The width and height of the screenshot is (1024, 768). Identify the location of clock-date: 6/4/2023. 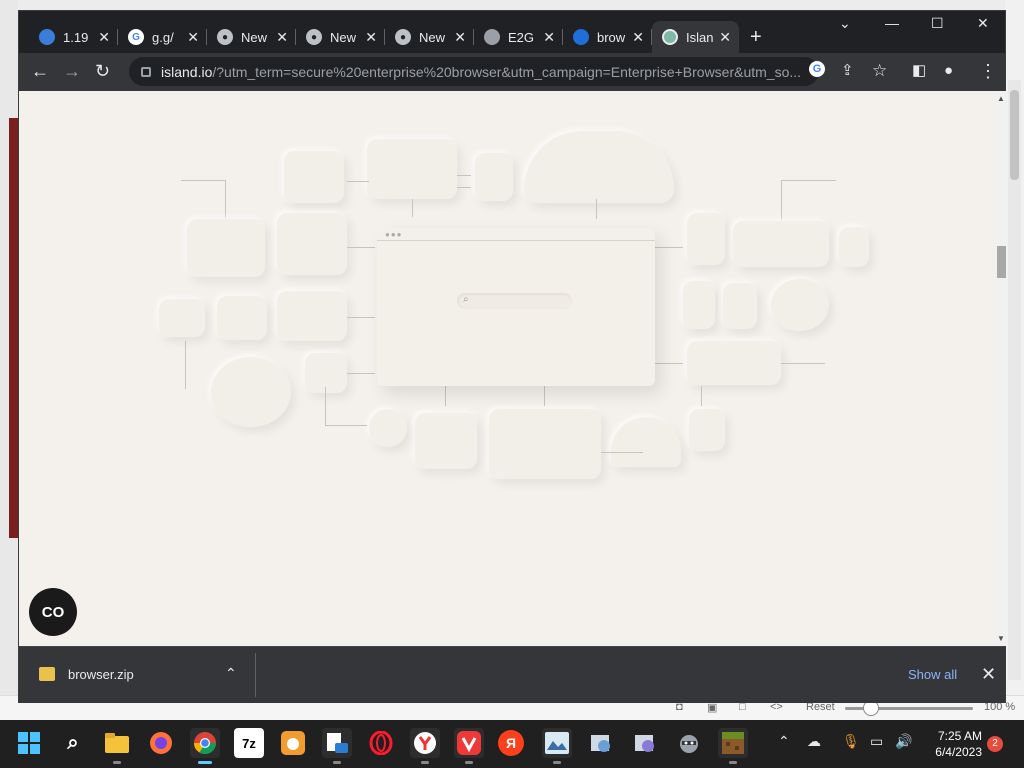
(958, 752).